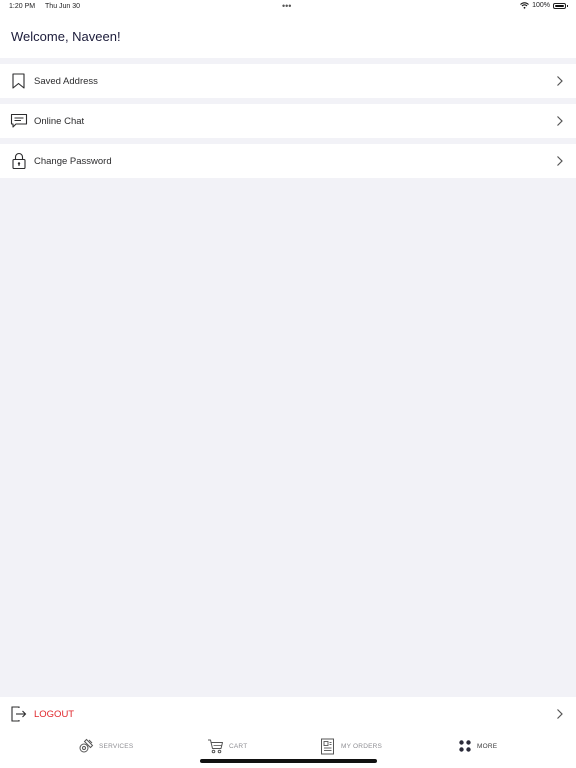 The image size is (576, 768). Describe the element at coordinates (54, 714) in the screenshot. I see `logout-label: LOGOUT` at that location.